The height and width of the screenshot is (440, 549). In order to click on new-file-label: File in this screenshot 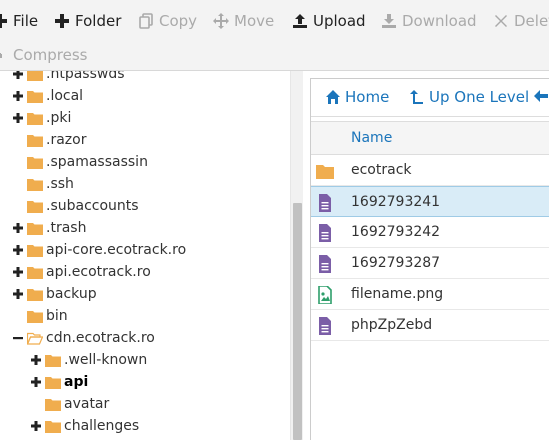, I will do `click(26, 21)`.